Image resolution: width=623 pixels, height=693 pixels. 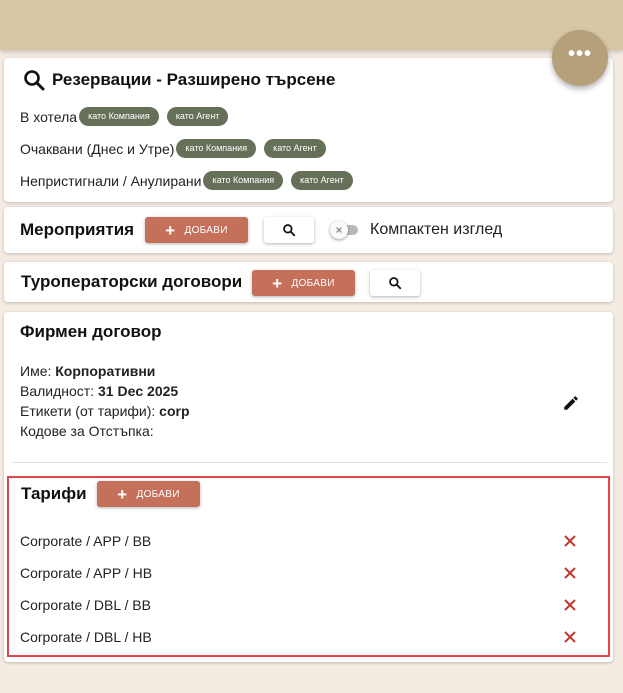 I want to click on contract-tags-line: Етикети (от тарифи): corp, so click(x=105, y=411).